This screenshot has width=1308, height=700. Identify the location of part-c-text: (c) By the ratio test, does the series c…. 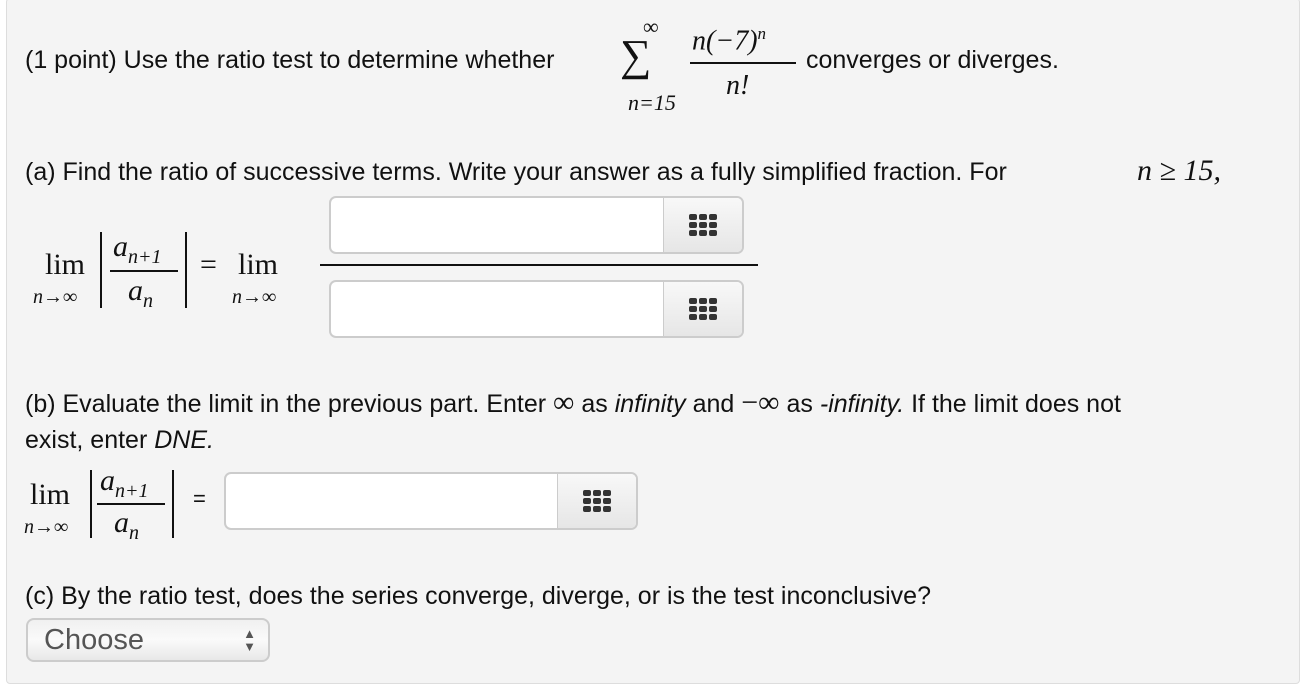
(478, 596).